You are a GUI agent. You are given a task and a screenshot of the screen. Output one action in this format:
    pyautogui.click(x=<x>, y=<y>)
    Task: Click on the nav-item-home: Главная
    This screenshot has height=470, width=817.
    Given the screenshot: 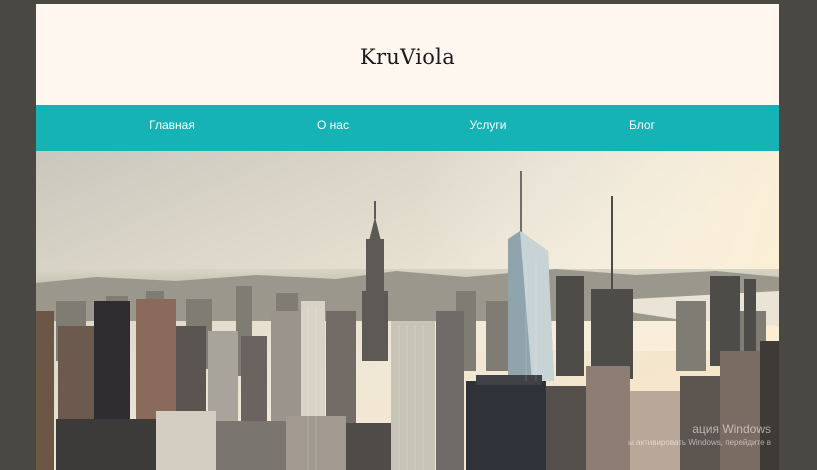 What is the action you would take?
    pyautogui.click(x=172, y=128)
    